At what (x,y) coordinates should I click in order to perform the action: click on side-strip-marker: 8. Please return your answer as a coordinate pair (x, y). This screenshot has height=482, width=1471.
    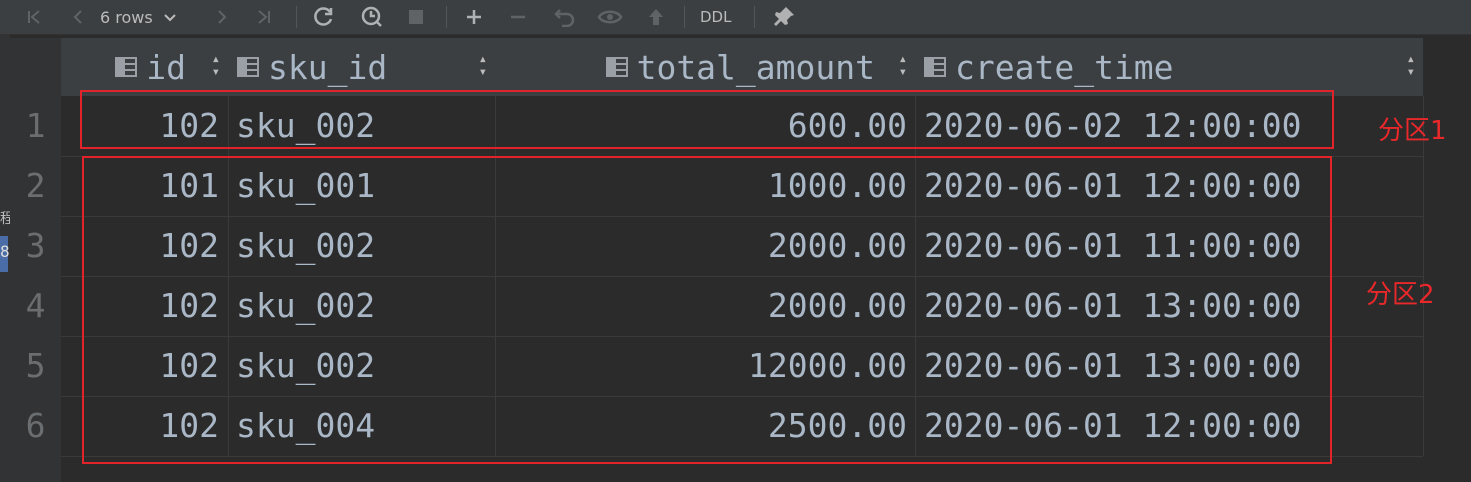
    Looking at the image, I should click on (5, 254).